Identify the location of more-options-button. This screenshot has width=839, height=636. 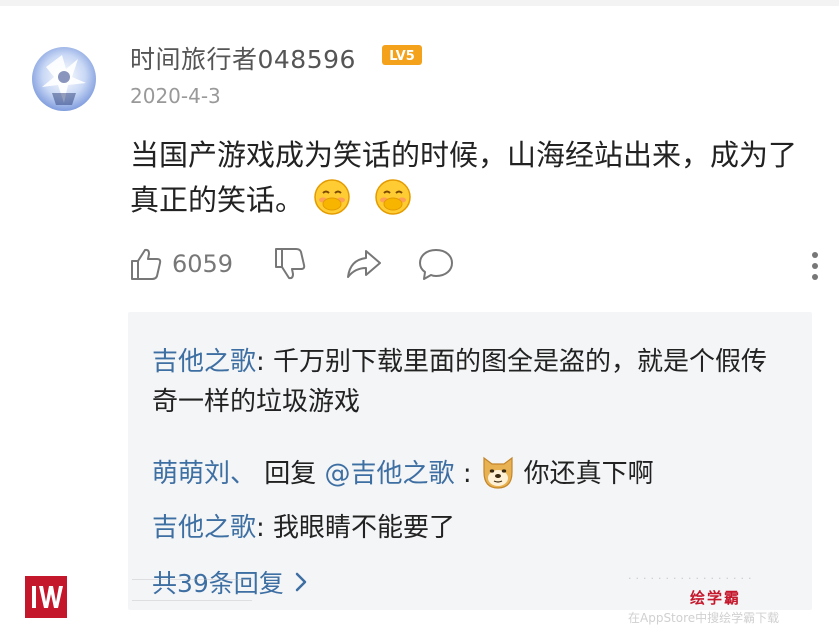
(815, 268).